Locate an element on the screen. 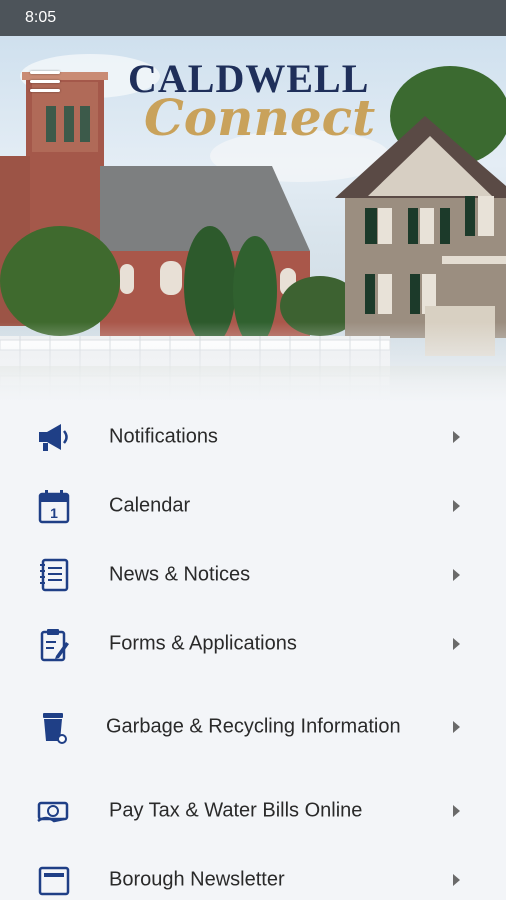  menu-label: Garbage & Recycling Information is located at coordinates (253, 726).